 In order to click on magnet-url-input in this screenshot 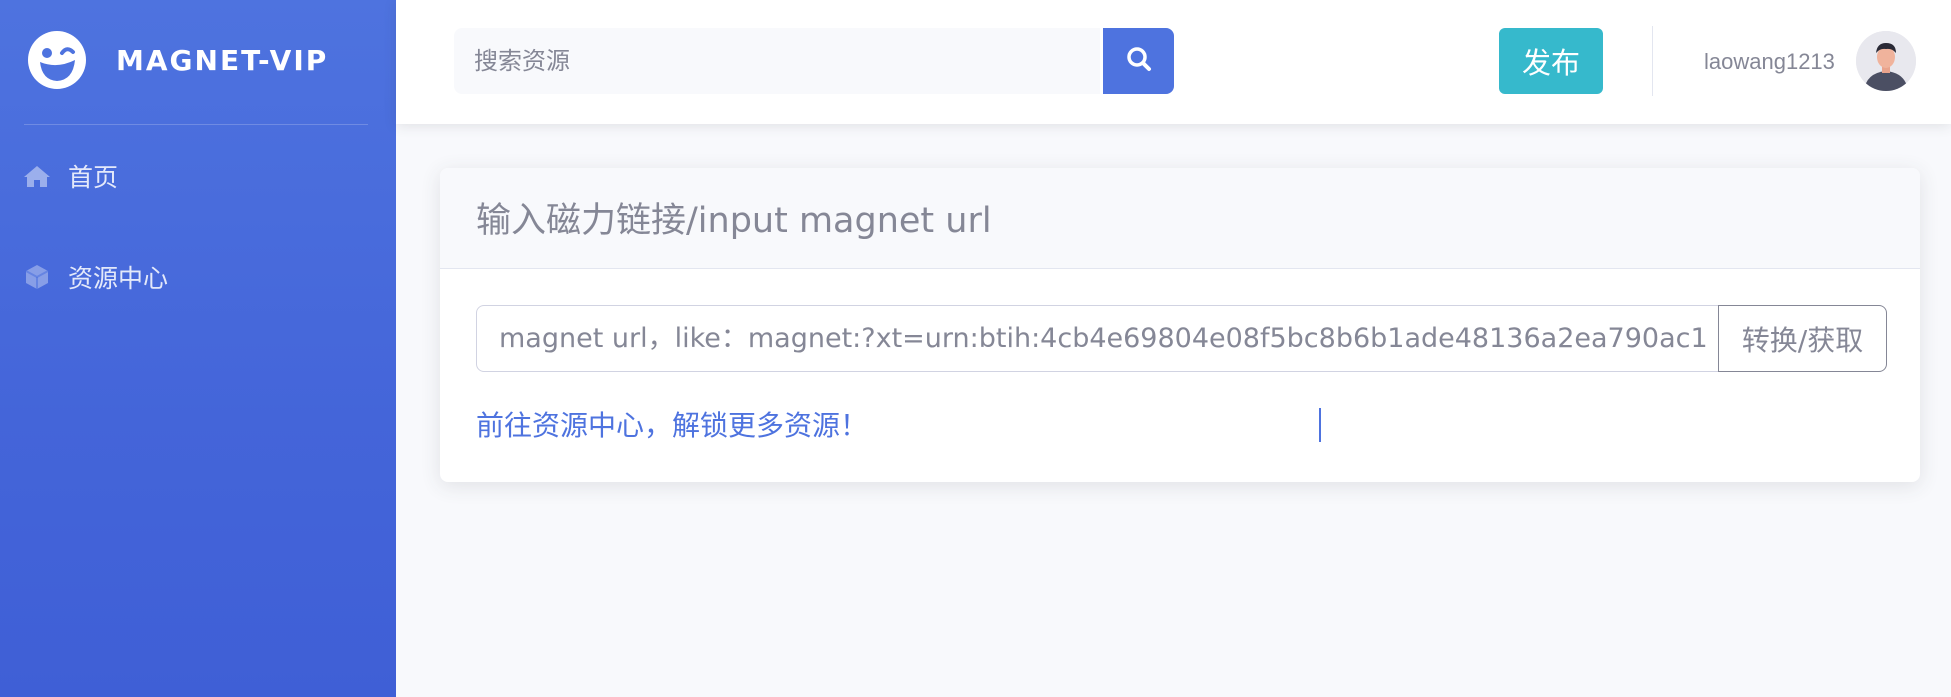, I will do `click(1098, 338)`.